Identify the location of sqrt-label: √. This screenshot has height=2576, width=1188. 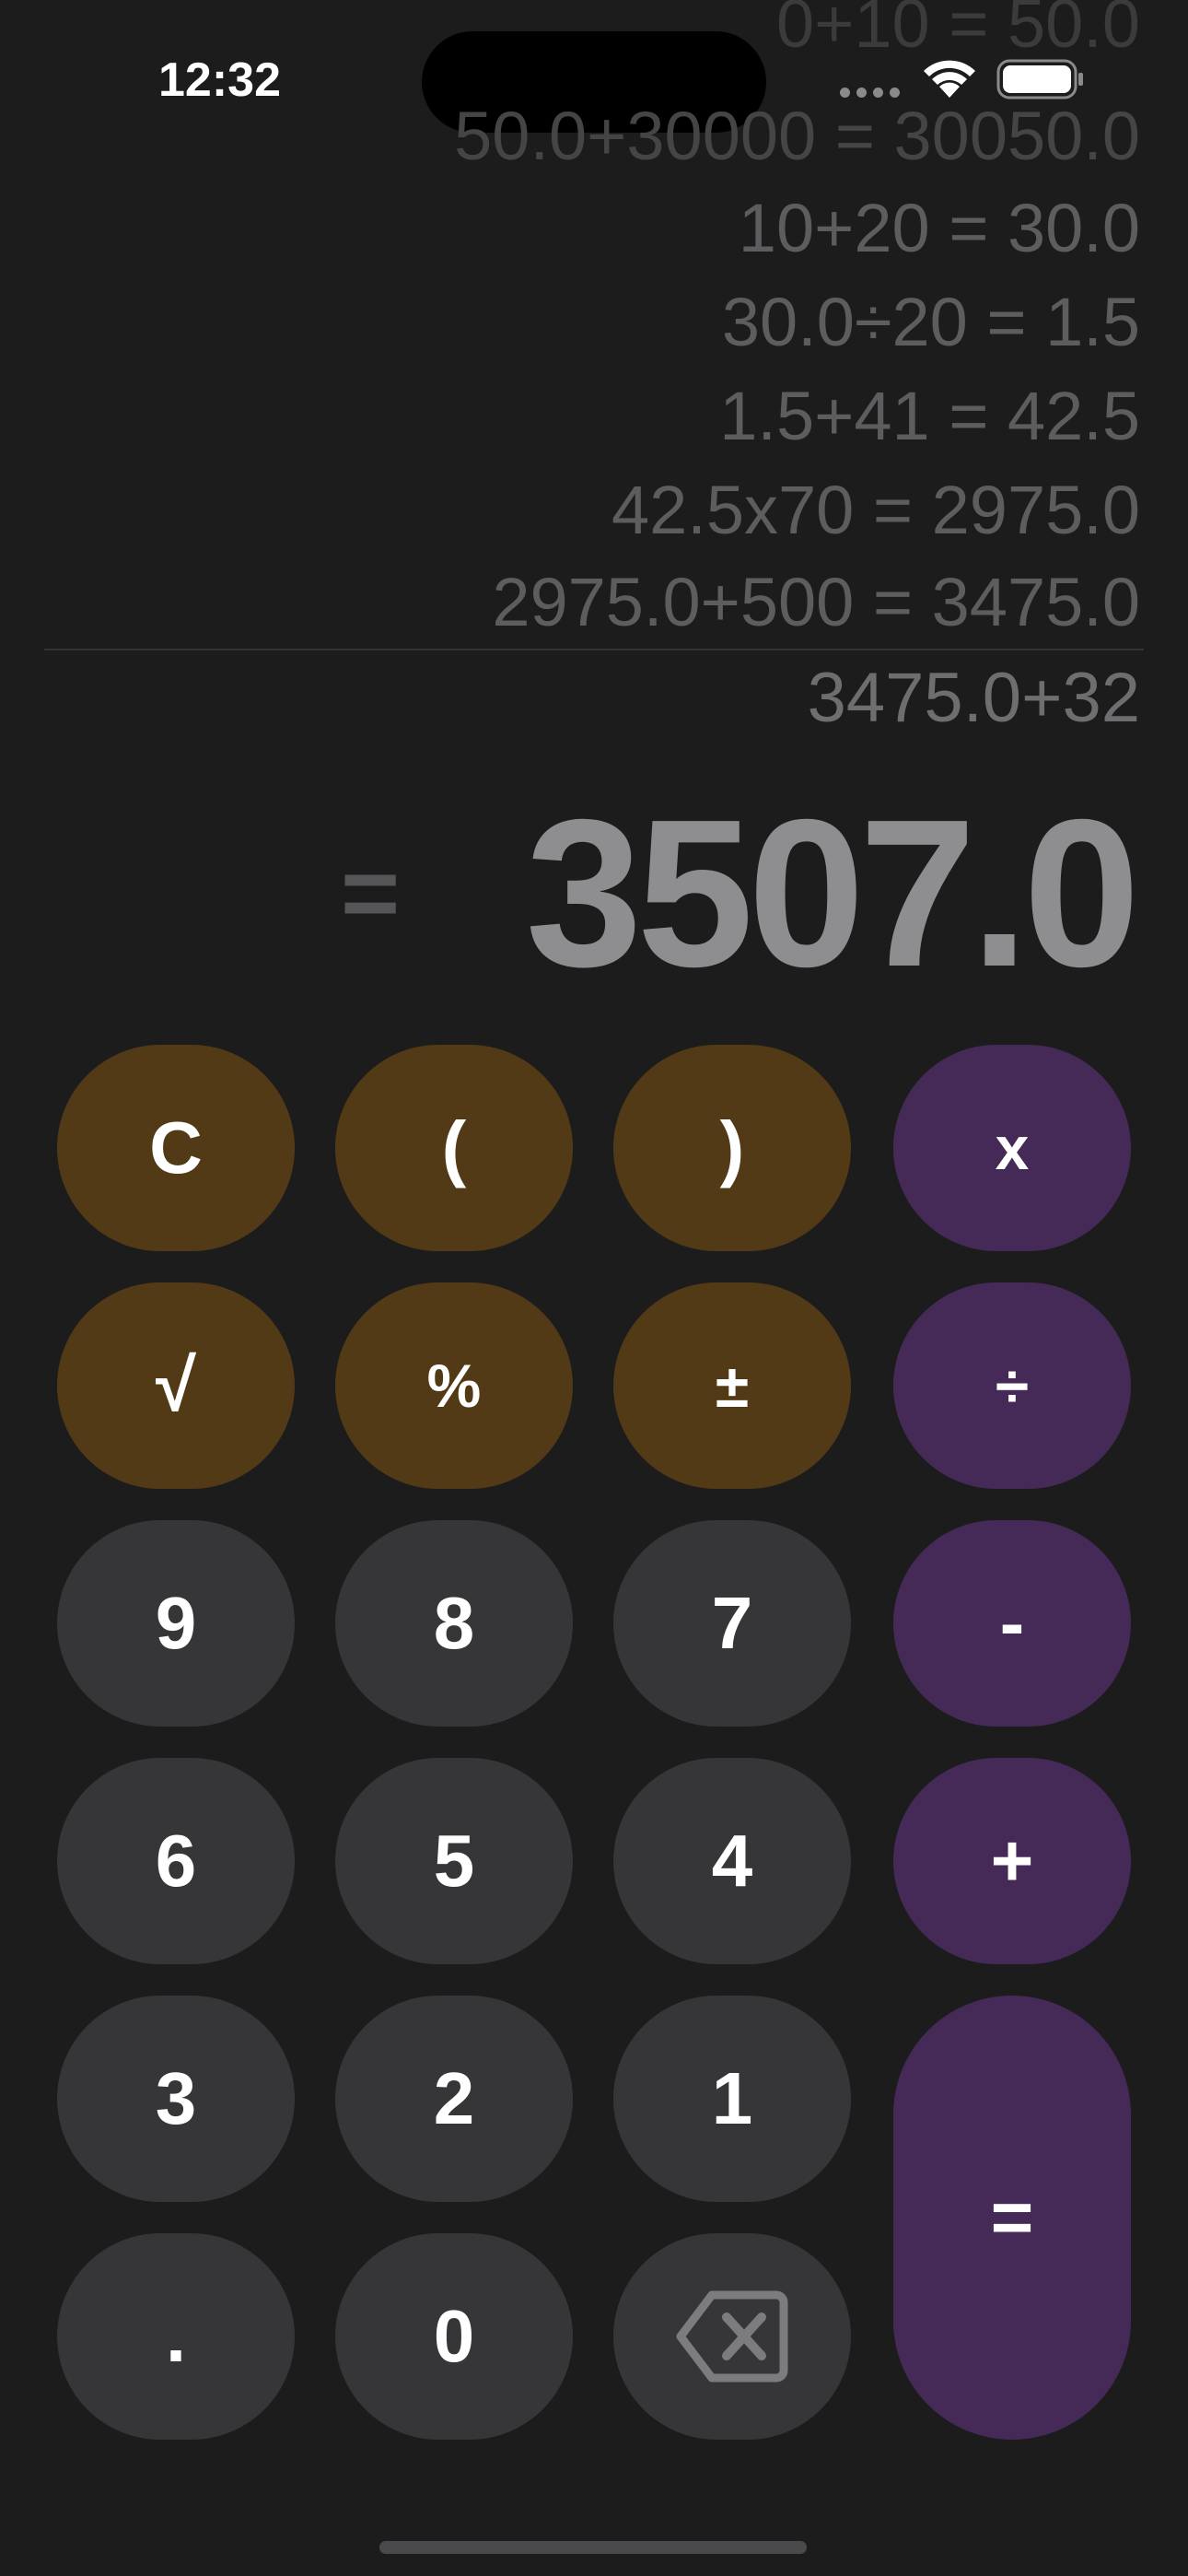
(176, 1385).